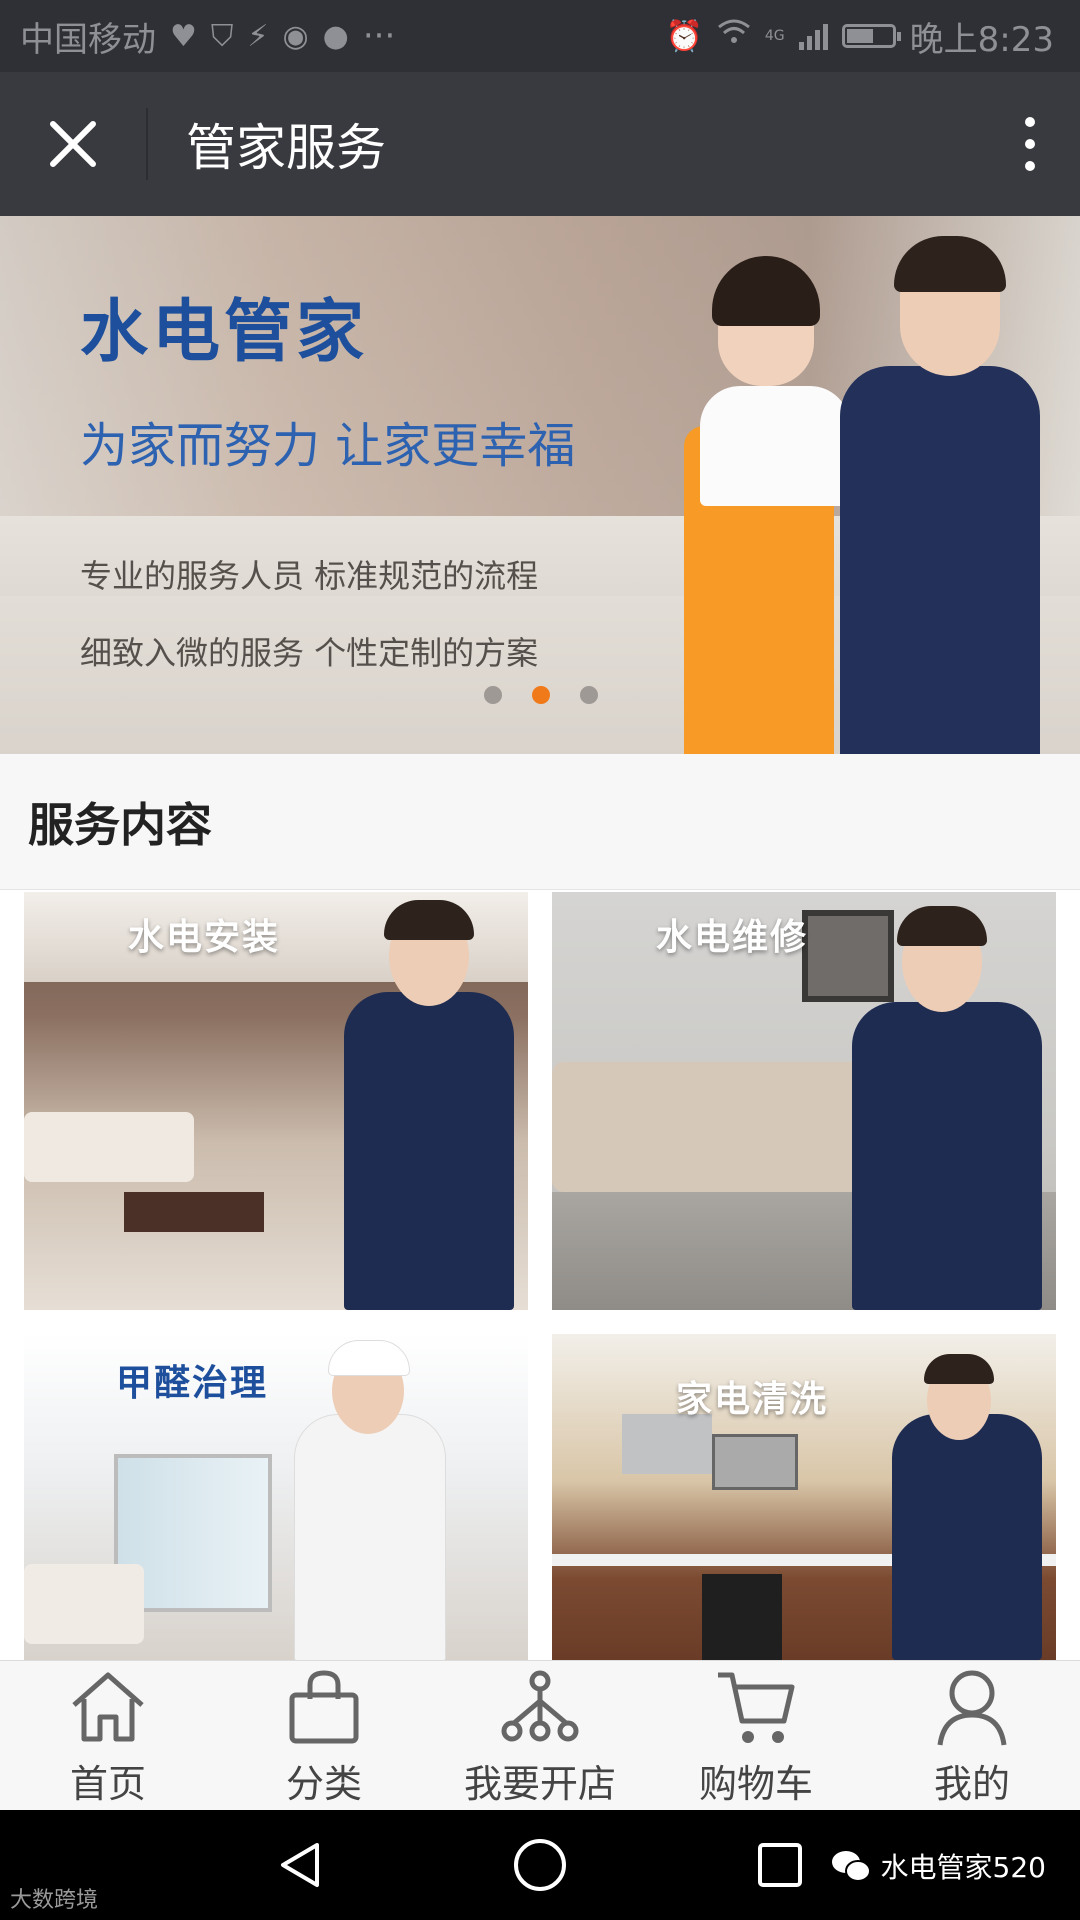 This screenshot has height=1920, width=1080. I want to click on signal-icon, so click(813, 36).